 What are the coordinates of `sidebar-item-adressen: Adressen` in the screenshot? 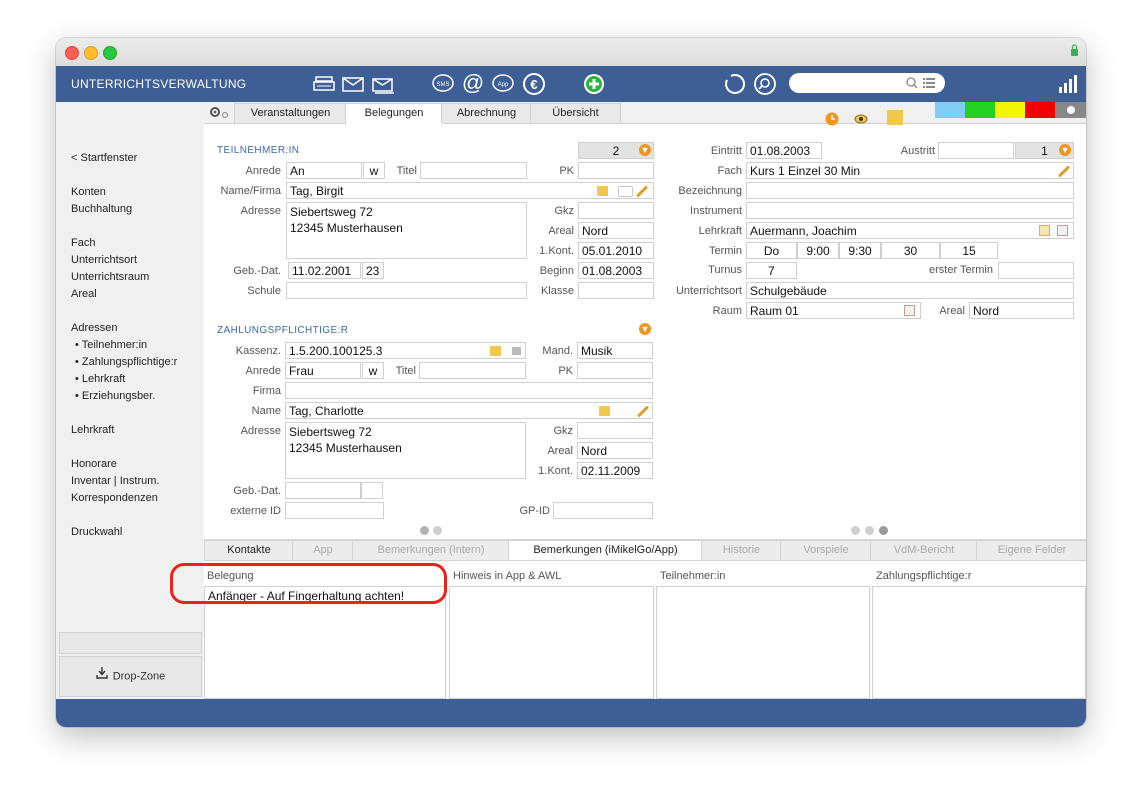 It's located at (94, 328).